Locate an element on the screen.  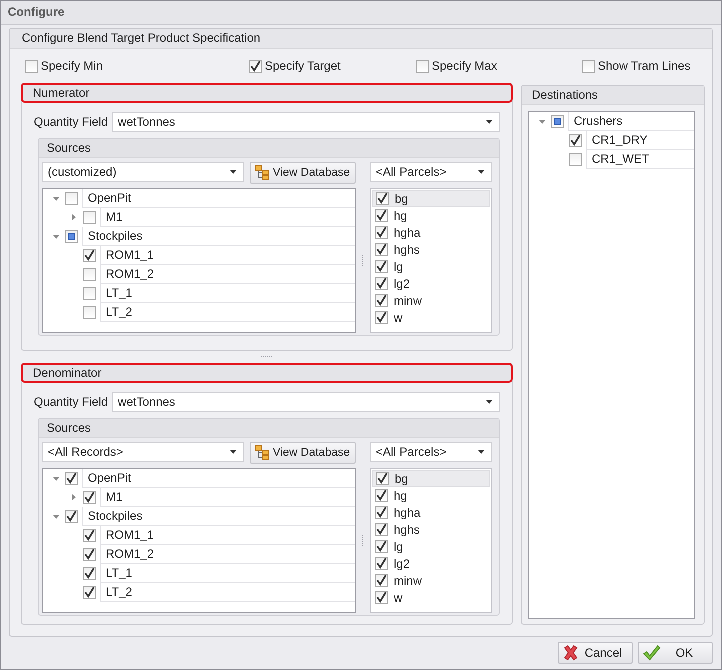
tree-item: Crushers is located at coordinates (631, 121).